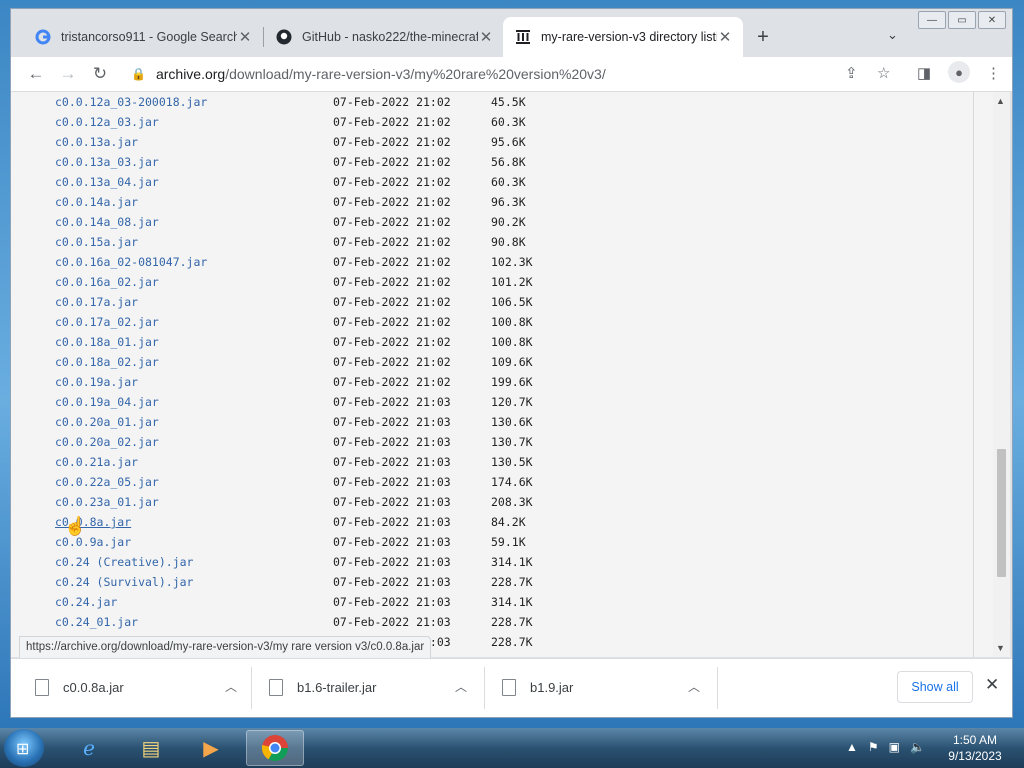 The width and height of the screenshot is (1024, 768). Describe the element at coordinates (852, 747) in the screenshot. I see `show-hidden-icons-icon: ▲` at that location.